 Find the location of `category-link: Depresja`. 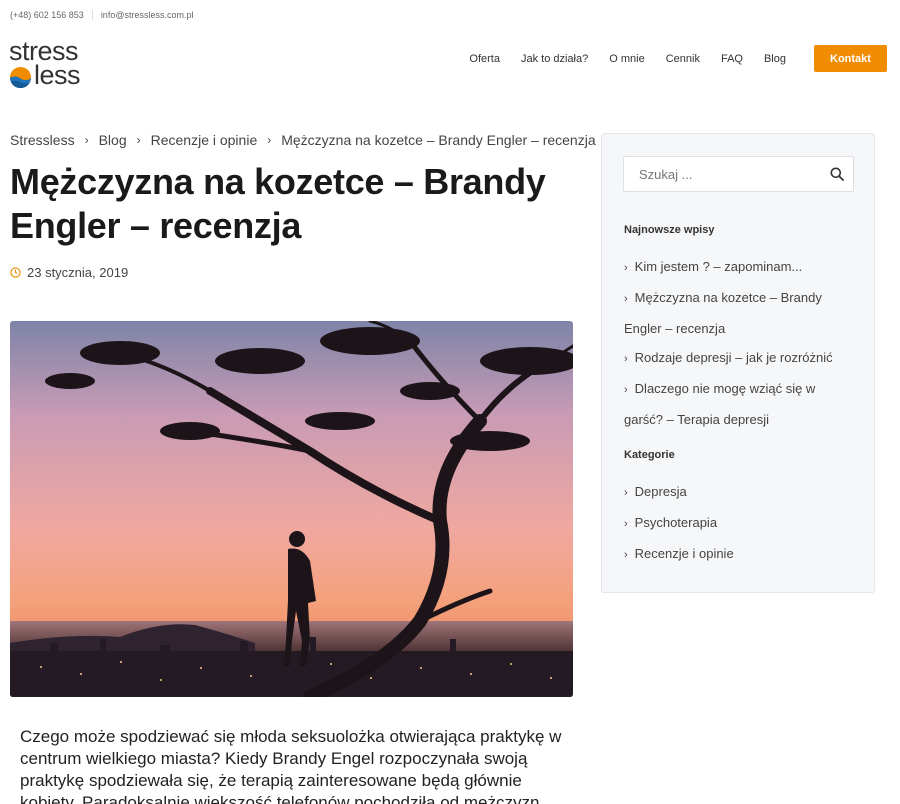

category-link: Depresja is located at coordinates (661, 491).